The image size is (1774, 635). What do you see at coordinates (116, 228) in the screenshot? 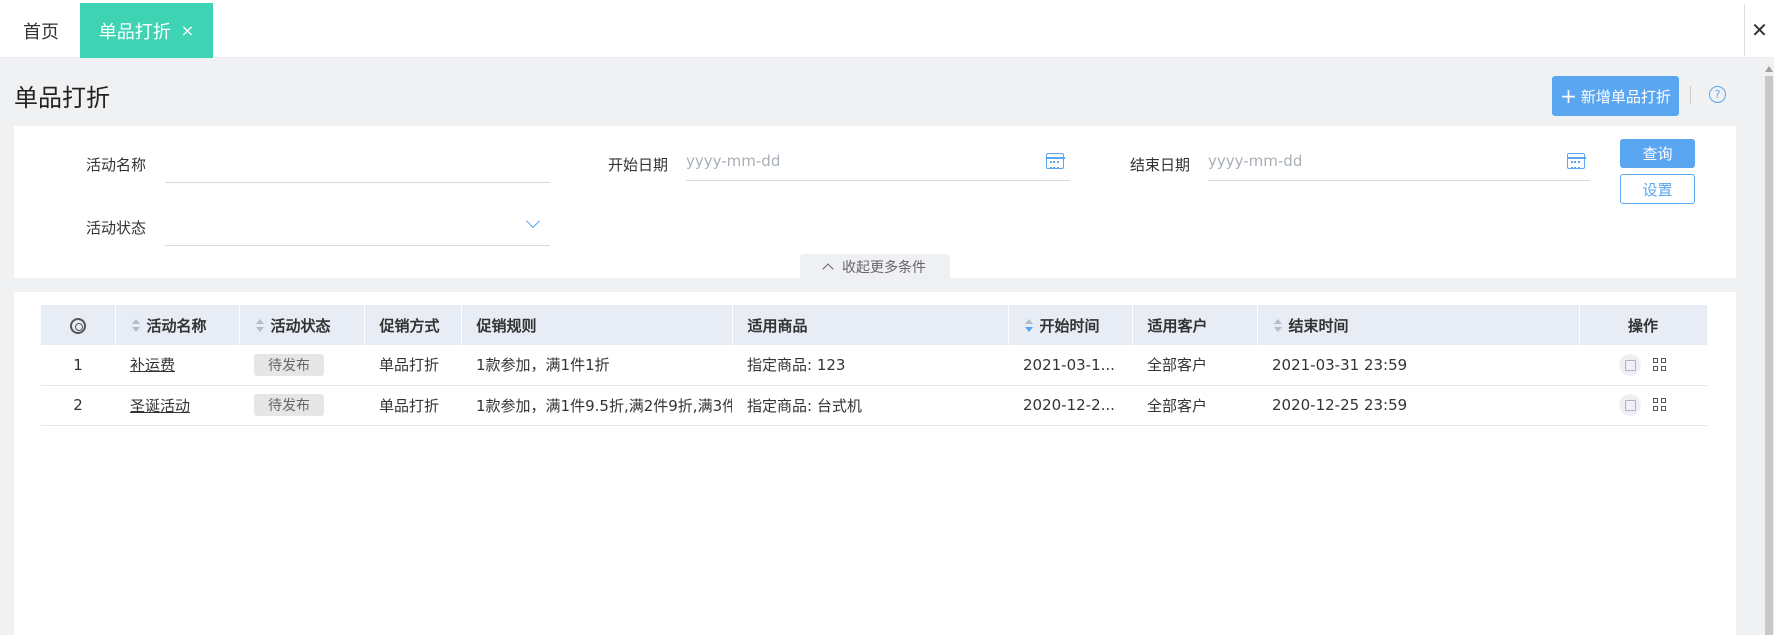
I see `status-label: 活动状态` at bounding box center [116, 228].